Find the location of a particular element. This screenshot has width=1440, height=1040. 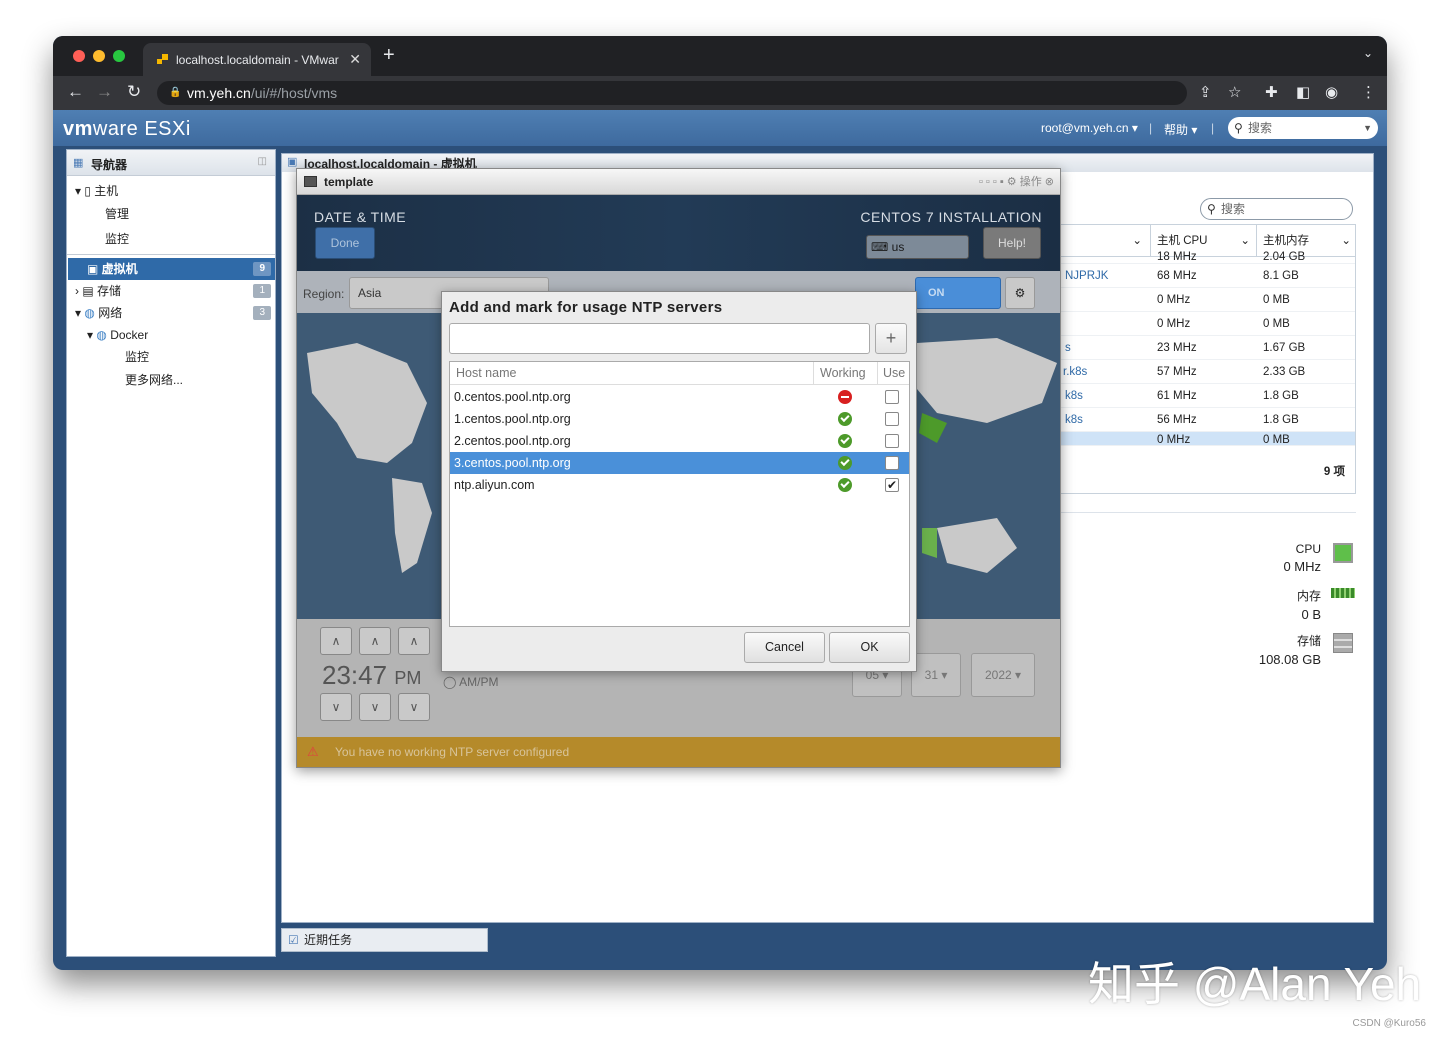

ampm-down-button: ∨ is located at coordinates (414, 707).